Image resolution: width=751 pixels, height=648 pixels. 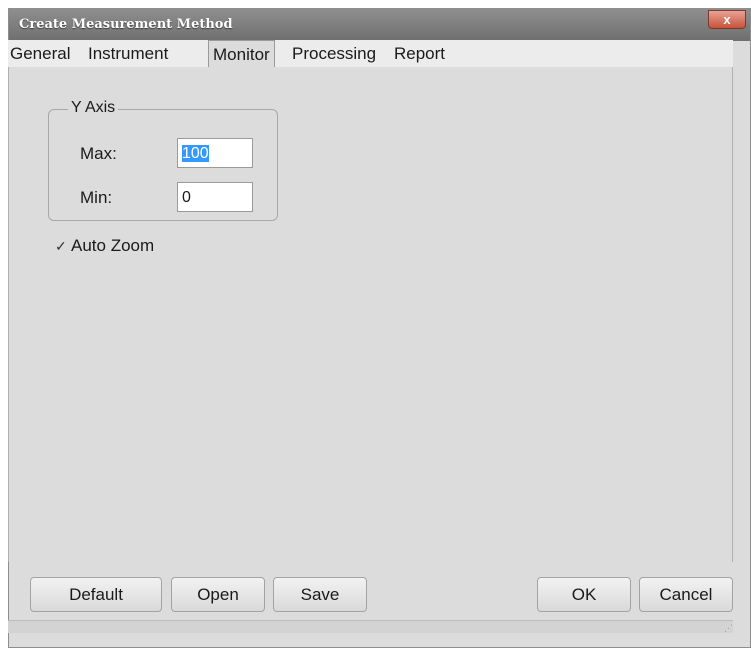 I want to click on y-axis-min-input: 0, so click(x=215, y=197).